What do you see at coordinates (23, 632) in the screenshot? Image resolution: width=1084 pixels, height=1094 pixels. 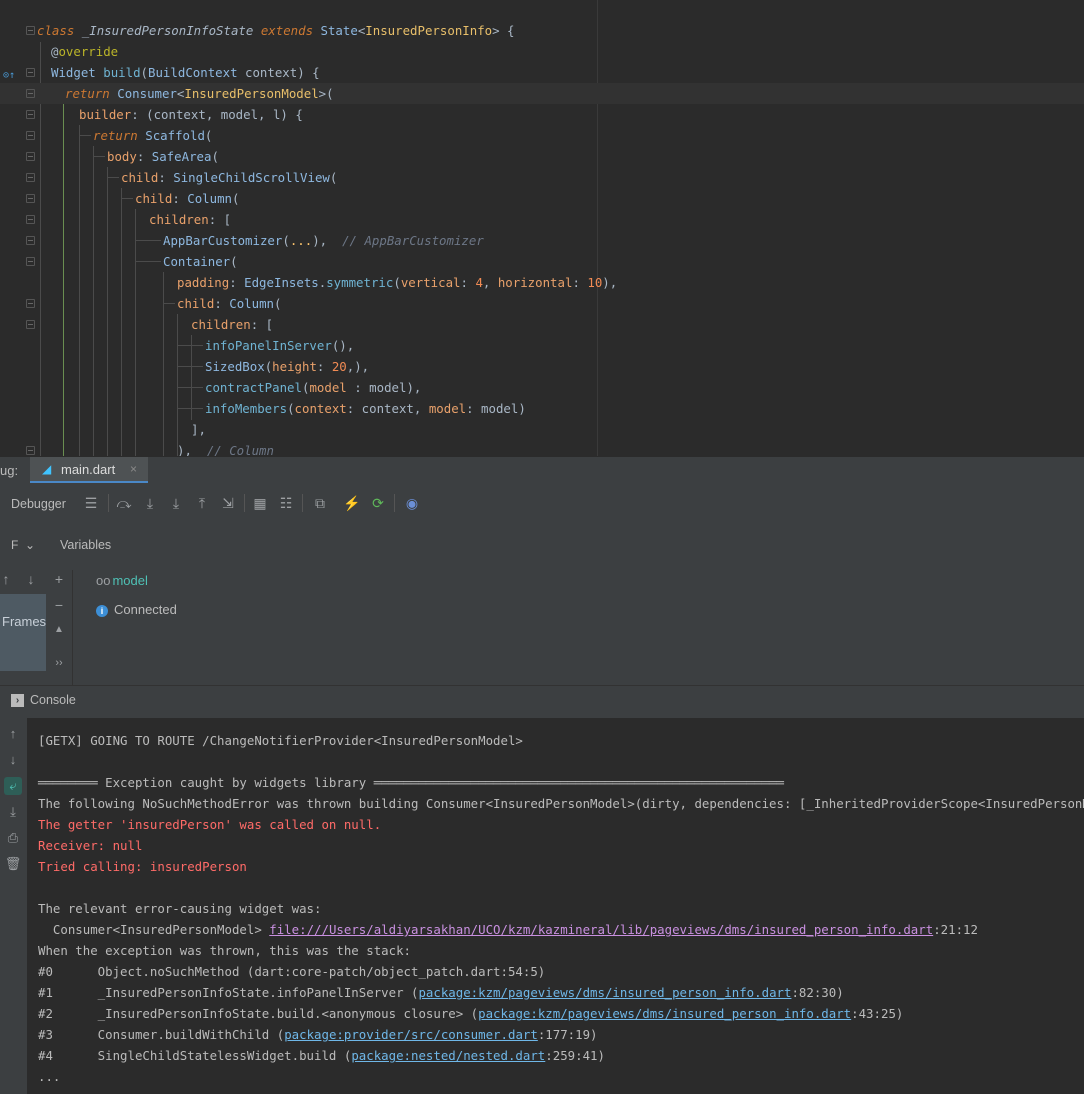 I see `frames-tab: Frames` at bounding box center [23, 632].